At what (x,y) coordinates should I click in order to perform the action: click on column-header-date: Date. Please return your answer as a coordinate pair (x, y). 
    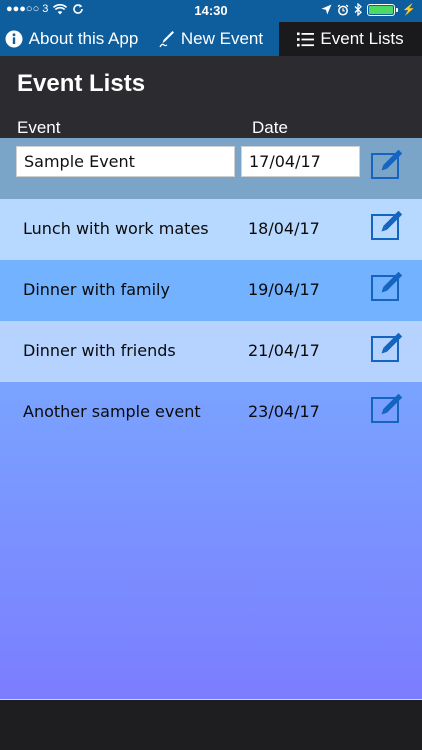
    Looking at the image, I should click on (270, 127).